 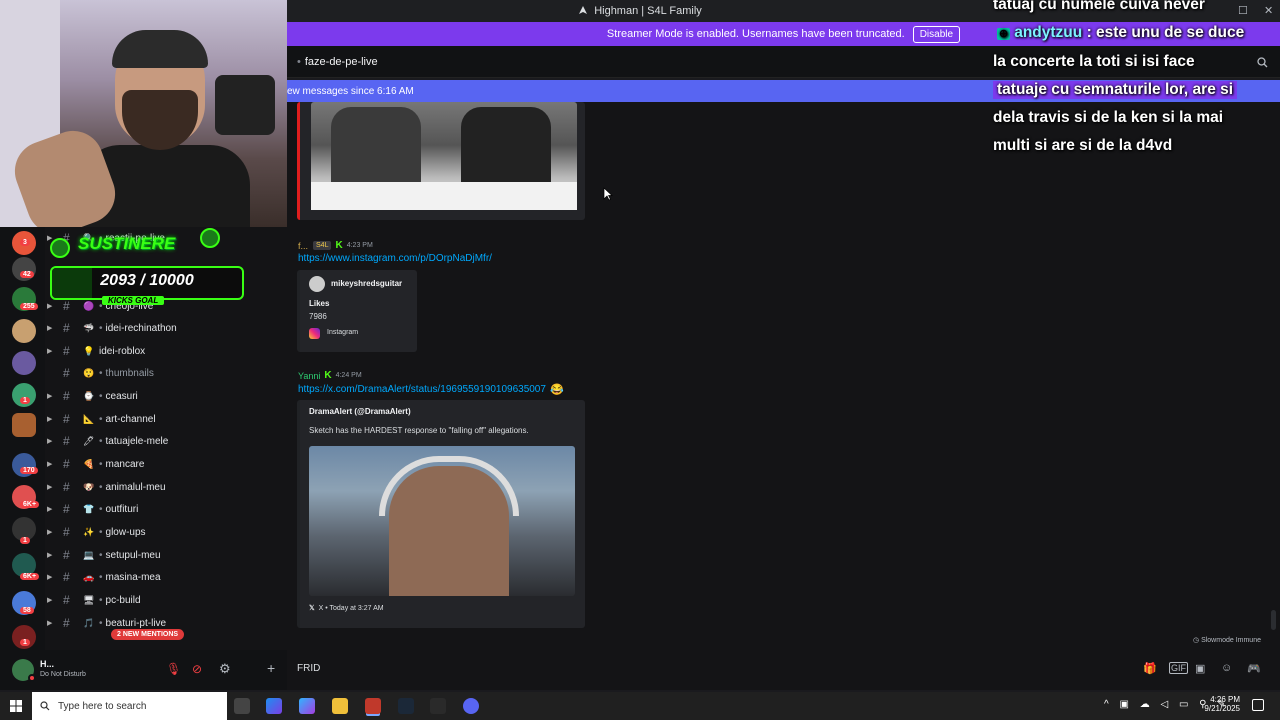 I want to click on obs-icon, so click(x=373, y=706).